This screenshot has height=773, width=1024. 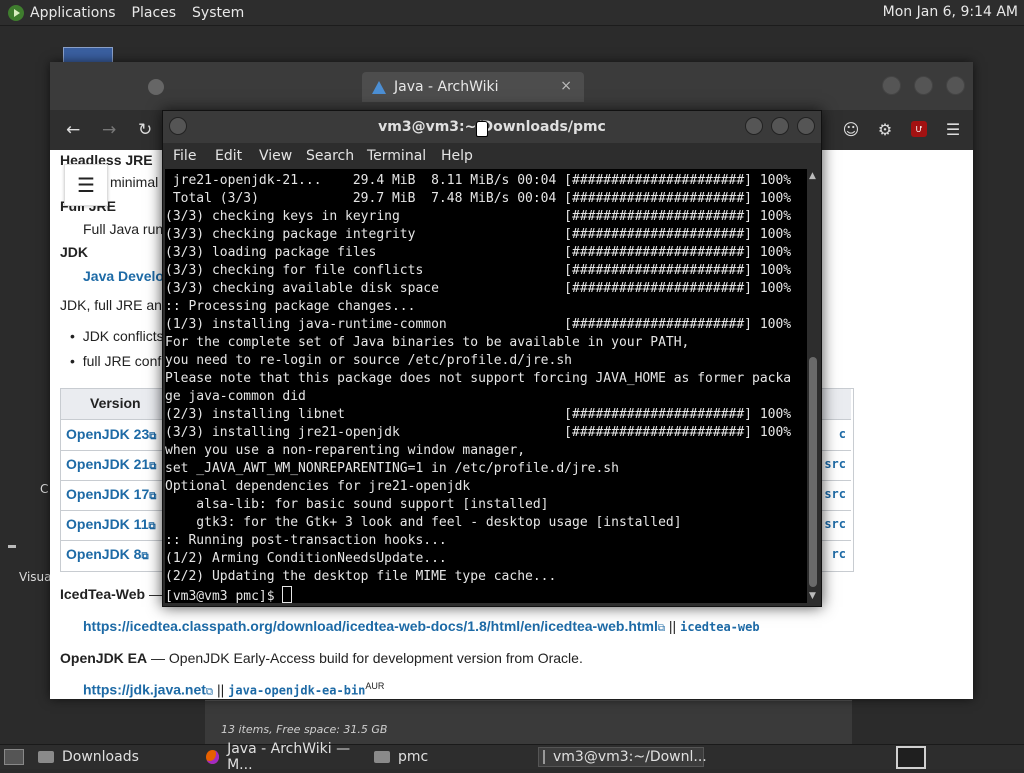 I want to click on scroll-down-icon: ▼, so click(x=812, y=596).